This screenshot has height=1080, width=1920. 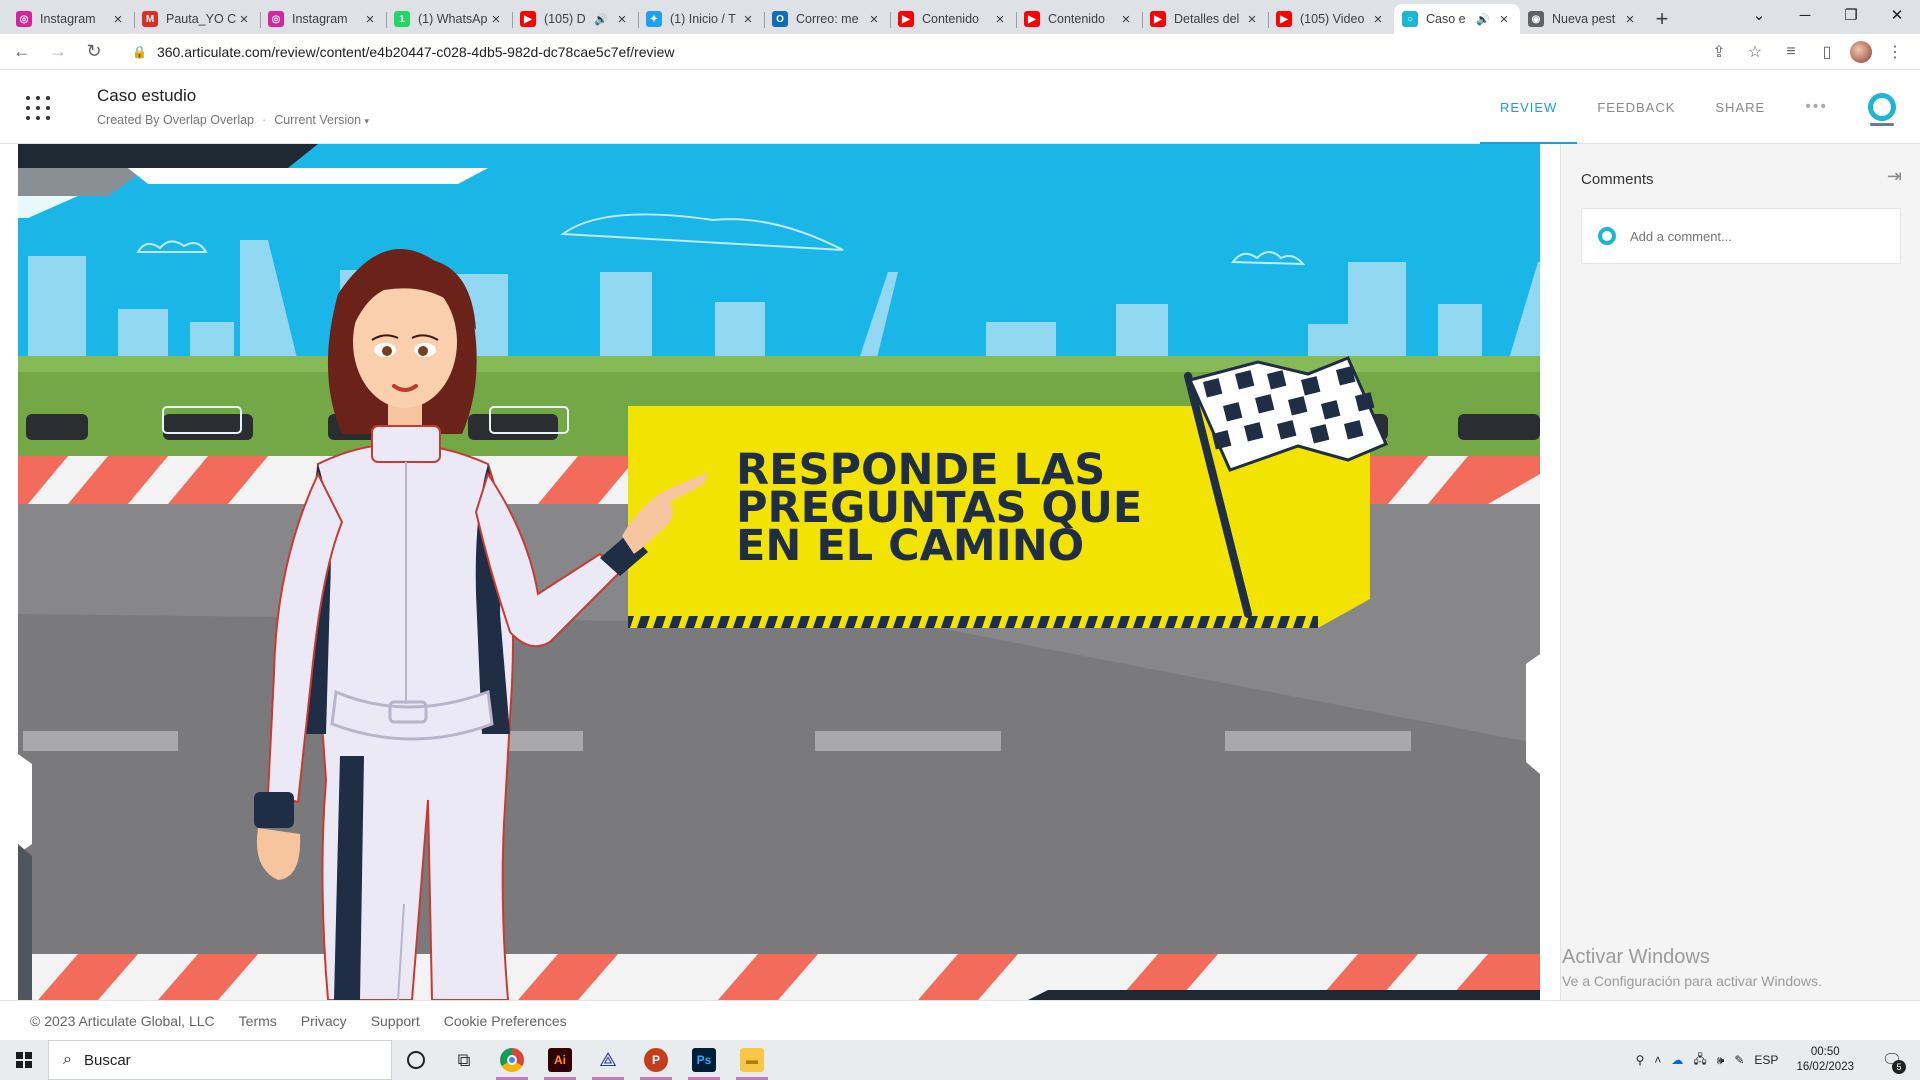 I want to click on watermark-title: Activar Windows, so click(x=1636, y=957).